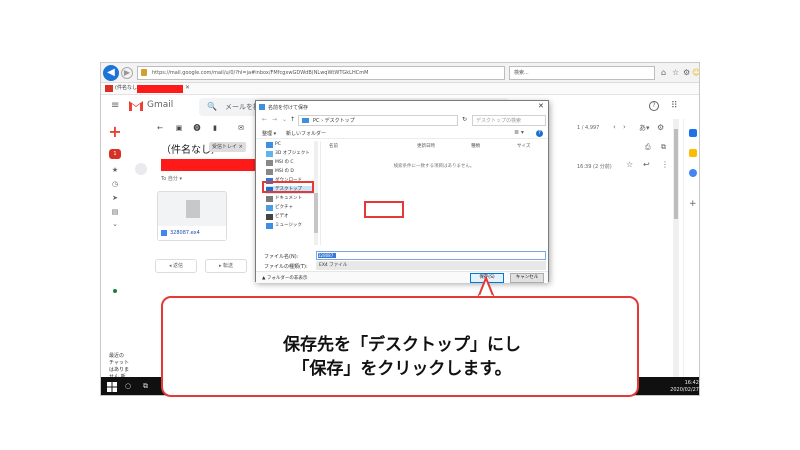 The width and height of the screenshot is (800, 450). I want to click on browser-tab: (件名なし) ✕, so click(400, 89).